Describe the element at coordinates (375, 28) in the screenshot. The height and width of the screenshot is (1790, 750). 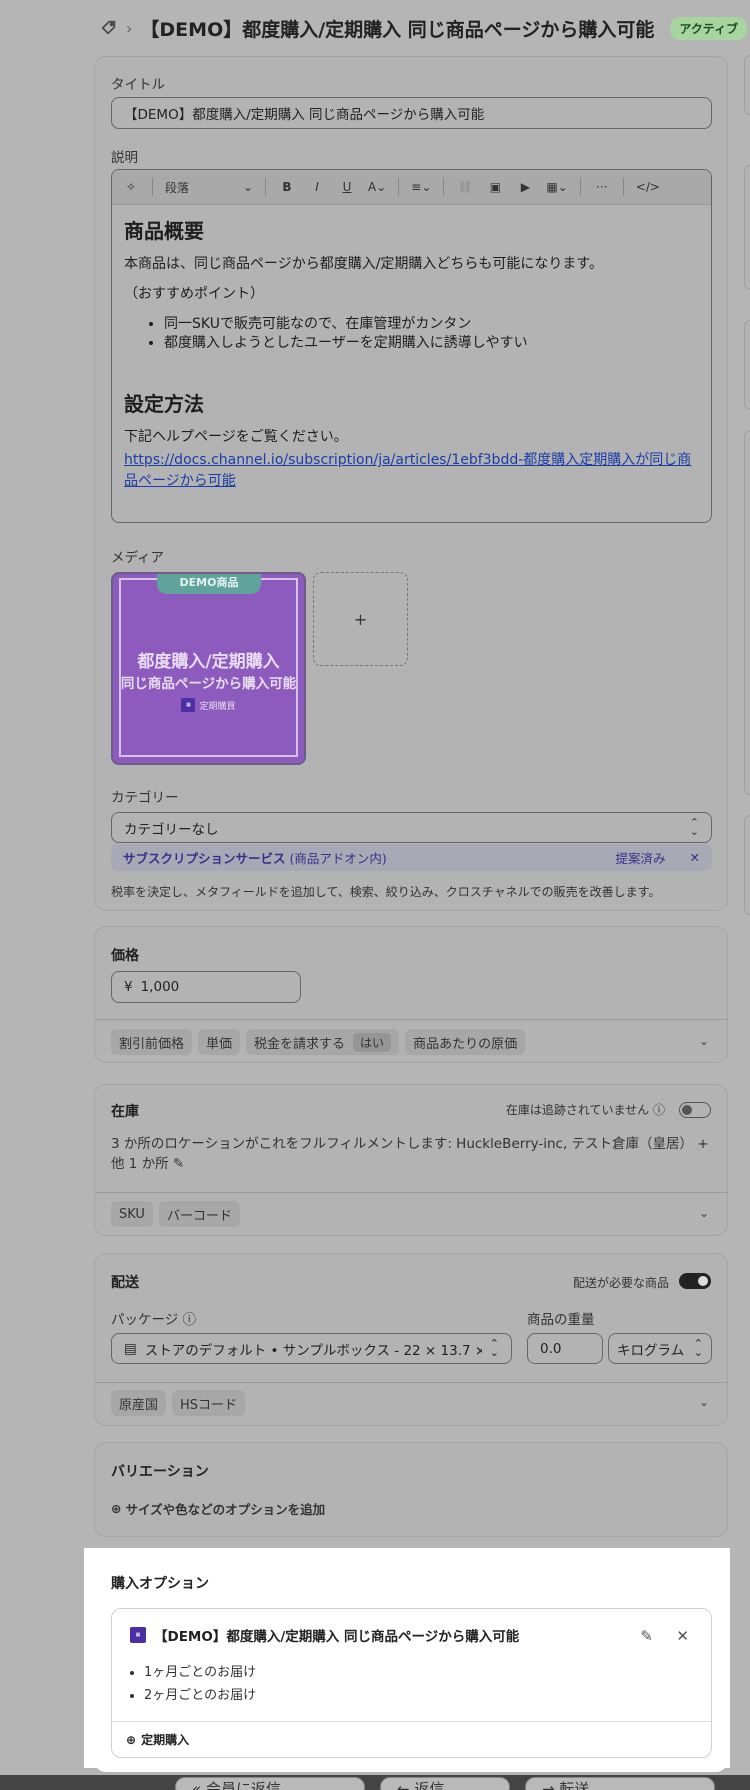
I see `page-header: › 【DEMO】都度購入/定期購入 同じ商品ページから購入可能 アクティブ` at that location.